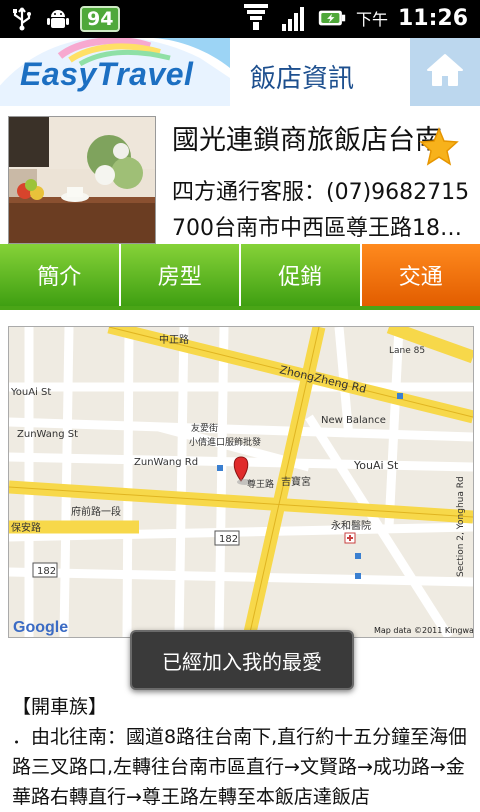  What do you see at coordinates (106, 74) in the screenshot?
I see `logo-text: EasyTravel` at bounding box center [106, 74].